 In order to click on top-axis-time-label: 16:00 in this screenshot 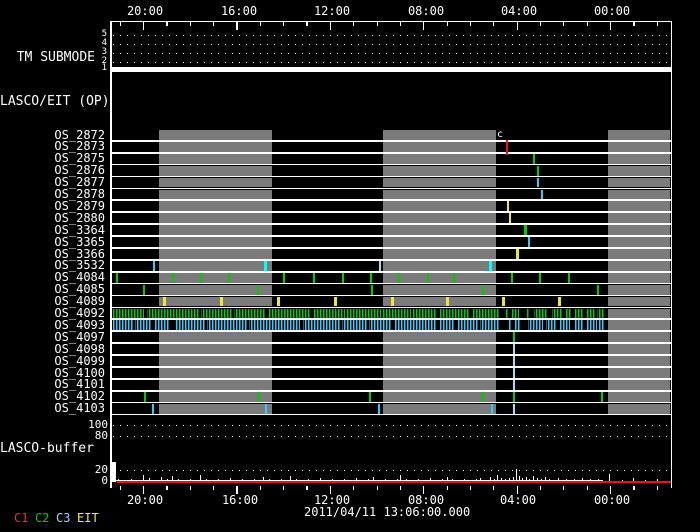, I will do `click(239, 11)`.